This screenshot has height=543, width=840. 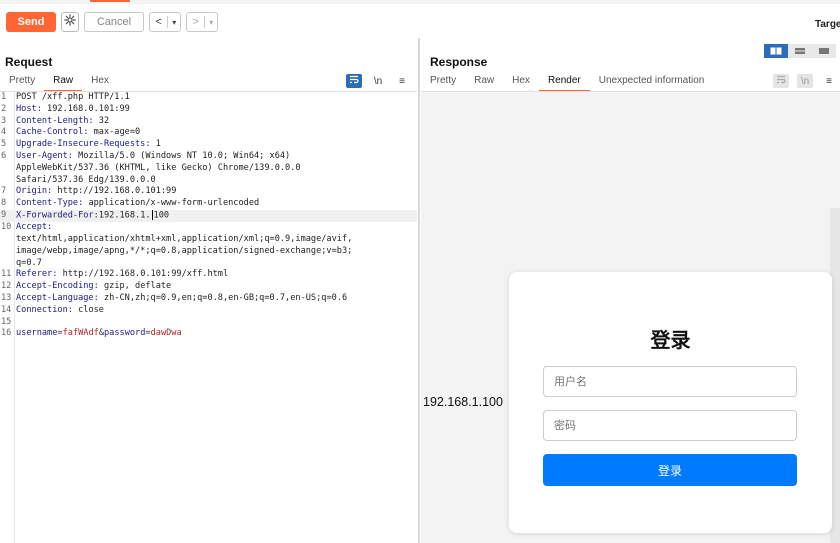 What do you see at coordinates (208, 133) in the screenshot?
I see `code-line: 4 Cache-Control: max-age=0` at bounding box center [208, 133].